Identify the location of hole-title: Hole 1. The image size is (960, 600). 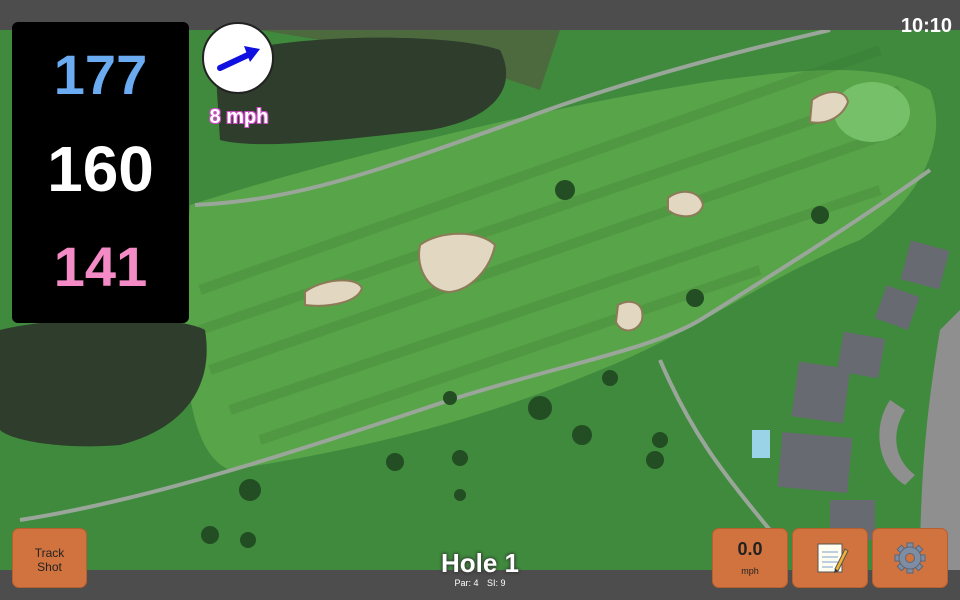
(480, 563).